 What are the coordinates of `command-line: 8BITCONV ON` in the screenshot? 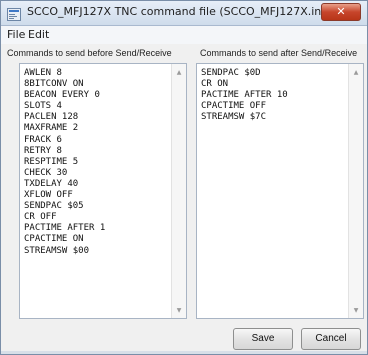 It's located at (54, 84).